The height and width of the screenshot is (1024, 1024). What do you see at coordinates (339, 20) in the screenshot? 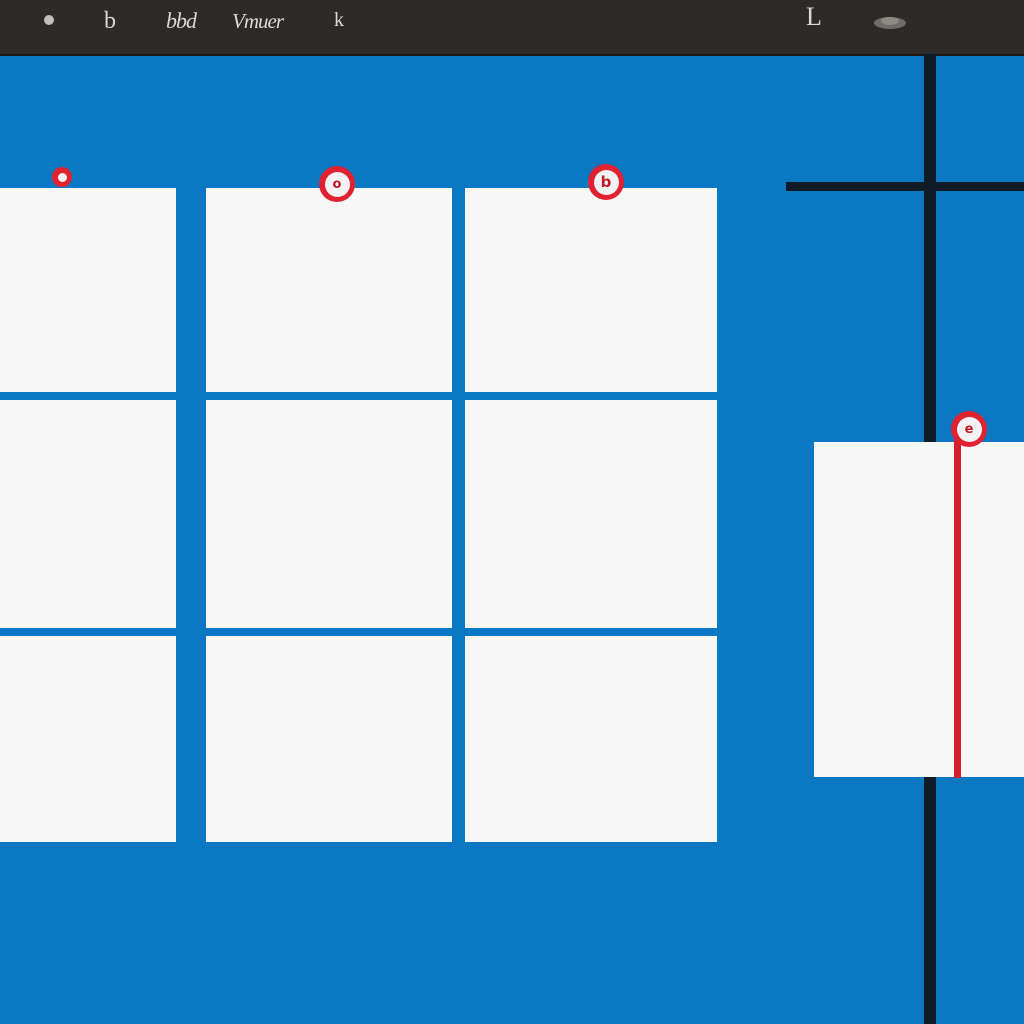
I see `cursor-icon: k` at bounding box center [339, 20].